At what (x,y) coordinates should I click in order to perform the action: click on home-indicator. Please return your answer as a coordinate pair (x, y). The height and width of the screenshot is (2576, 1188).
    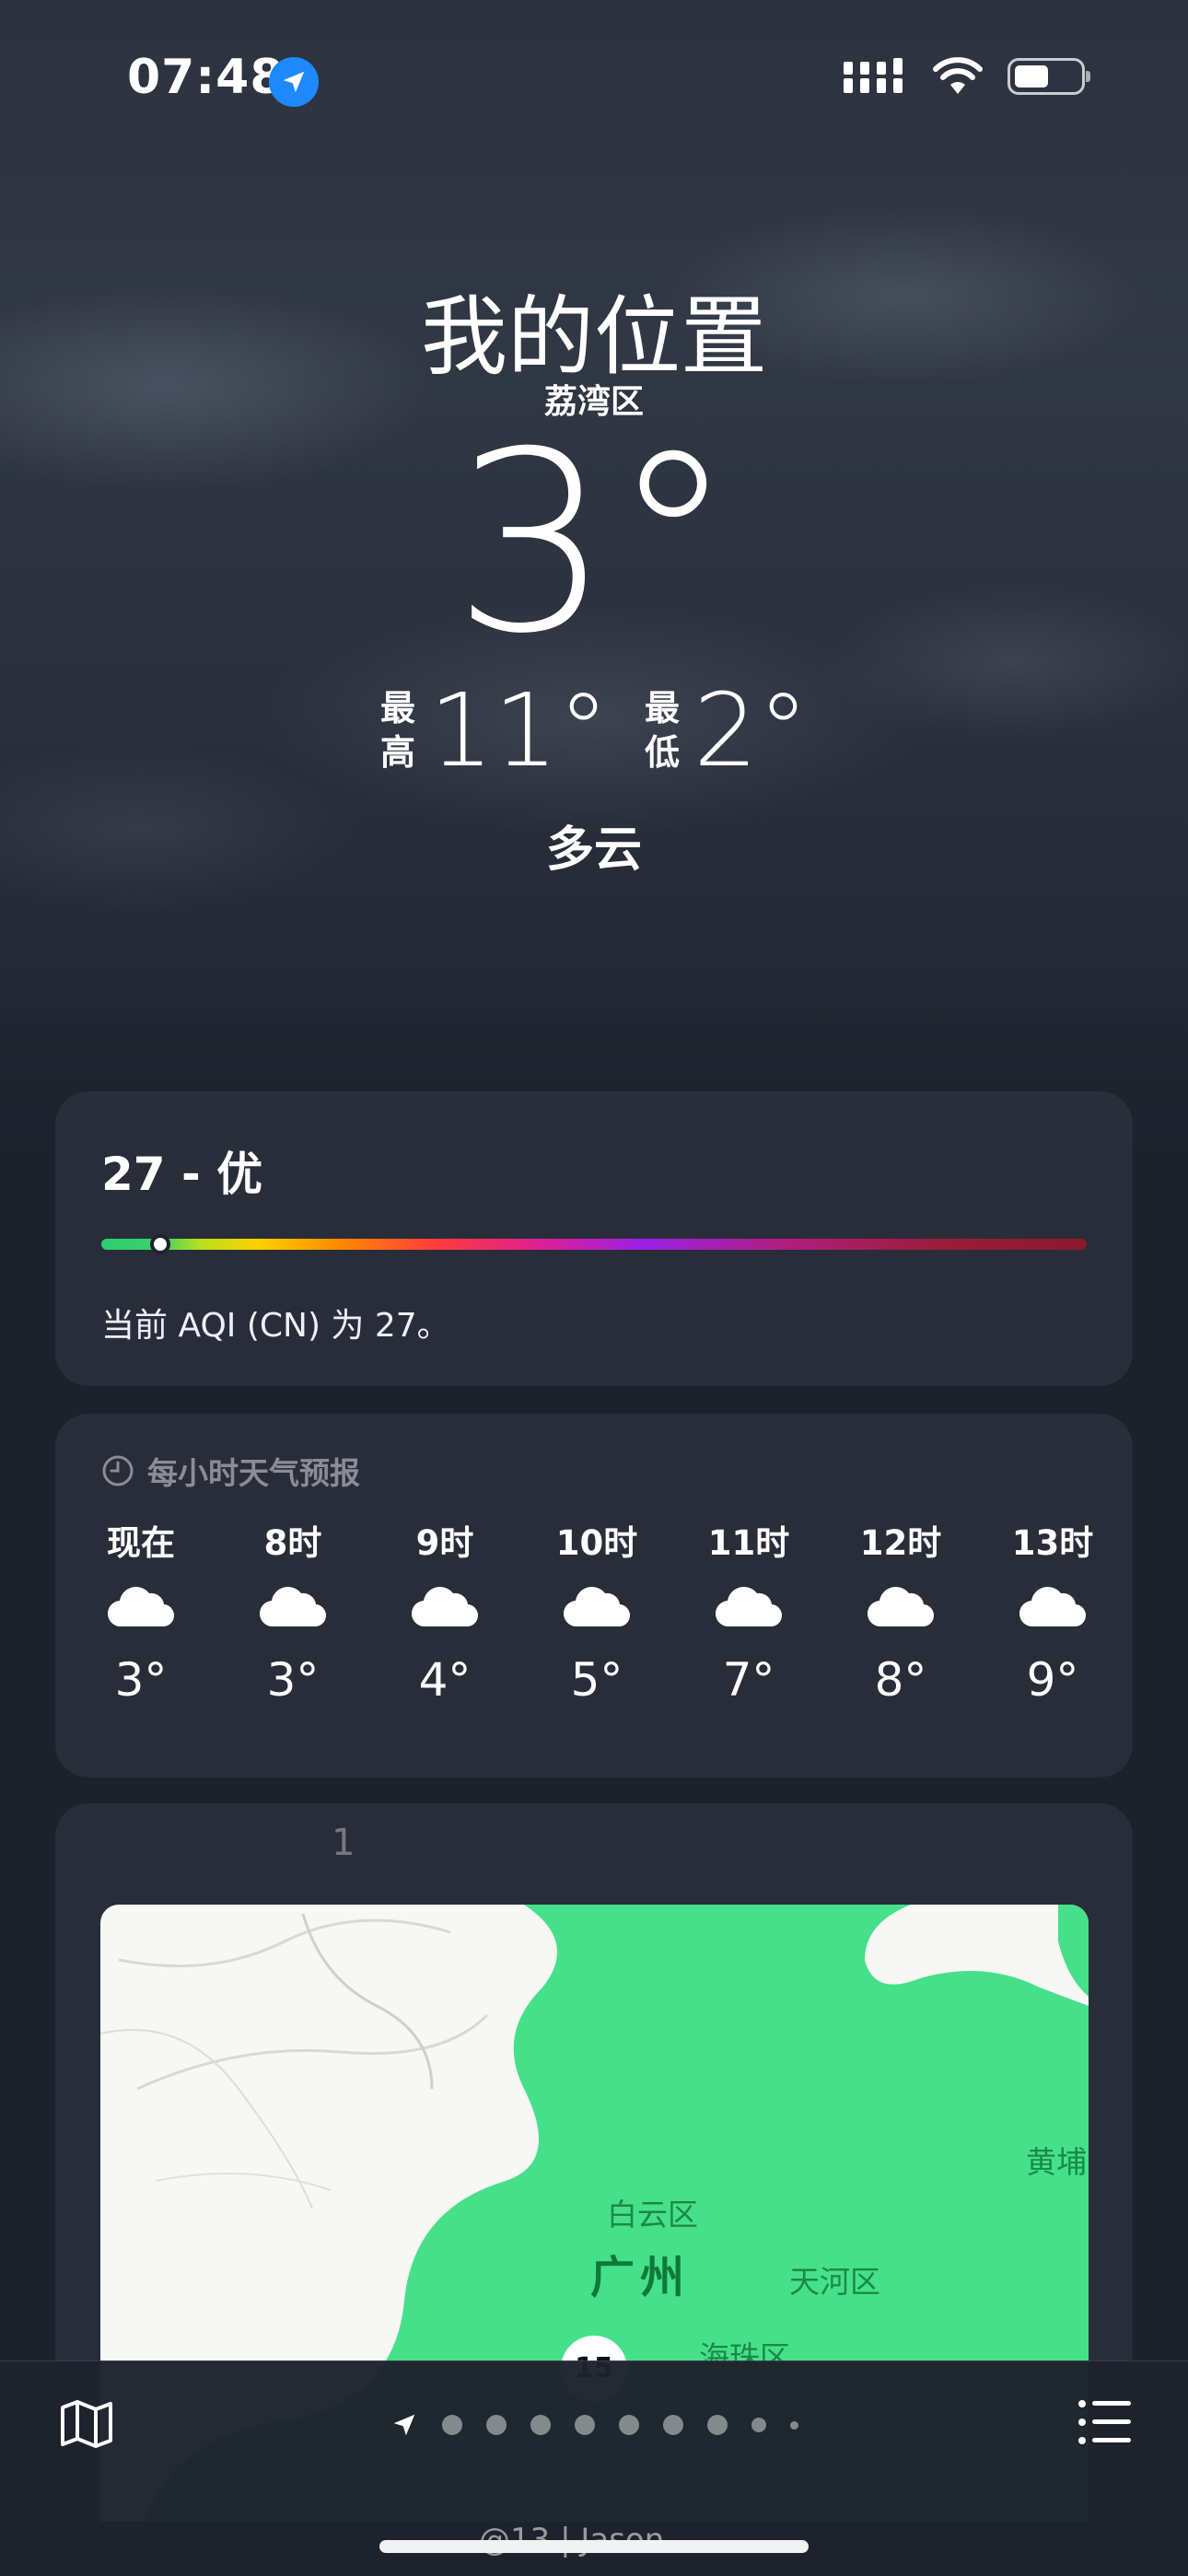
    Looking at the image, I should click on (594, 2547).